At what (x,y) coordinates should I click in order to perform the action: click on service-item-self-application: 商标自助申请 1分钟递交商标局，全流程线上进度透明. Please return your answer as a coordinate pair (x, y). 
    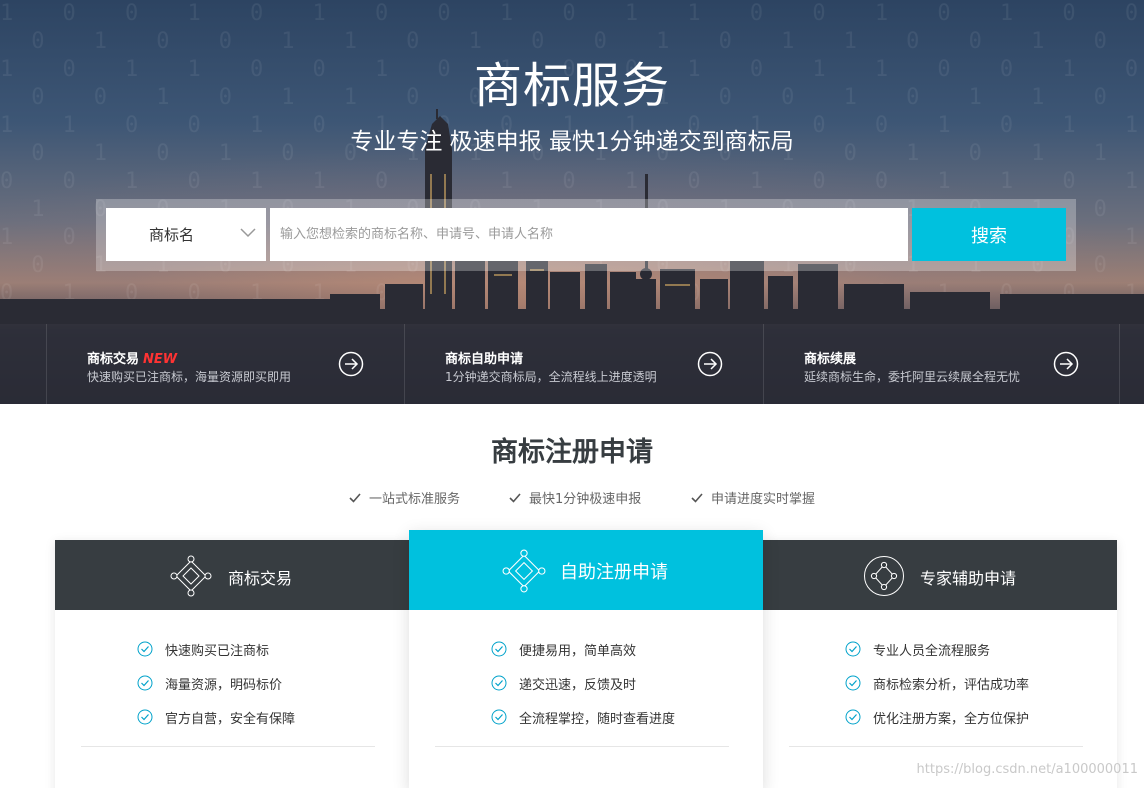
    Looking at the image, I should click on (583, 364).